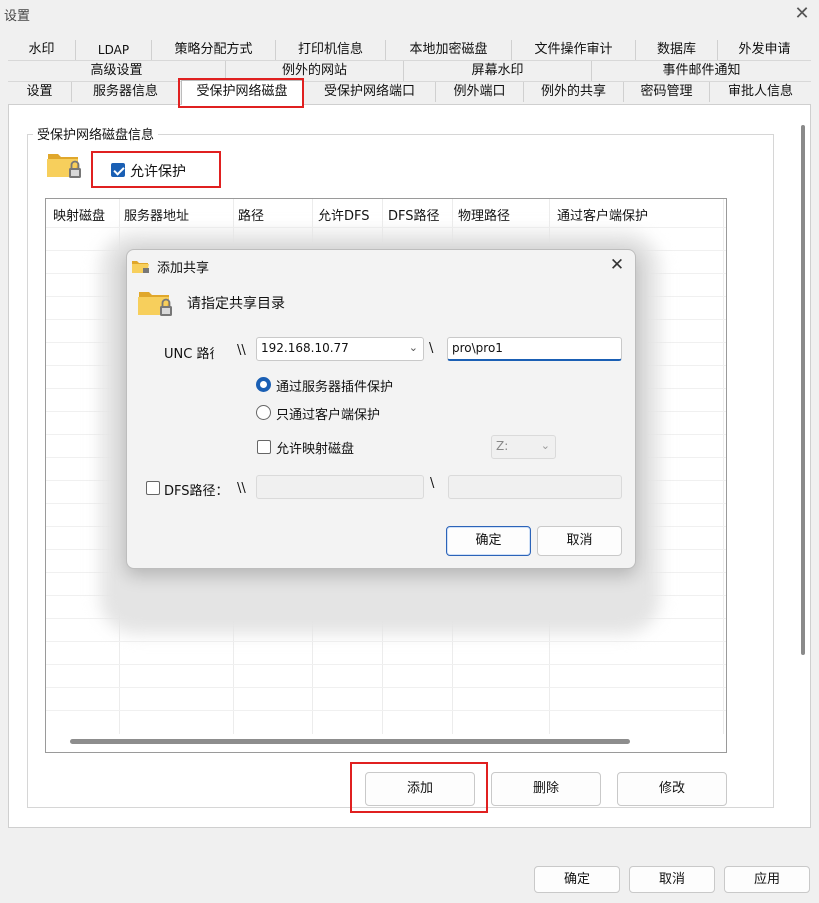 This screenshot has height=903, width=819. I want to click on share-path-value: pro\pro1, so click(477, 348).